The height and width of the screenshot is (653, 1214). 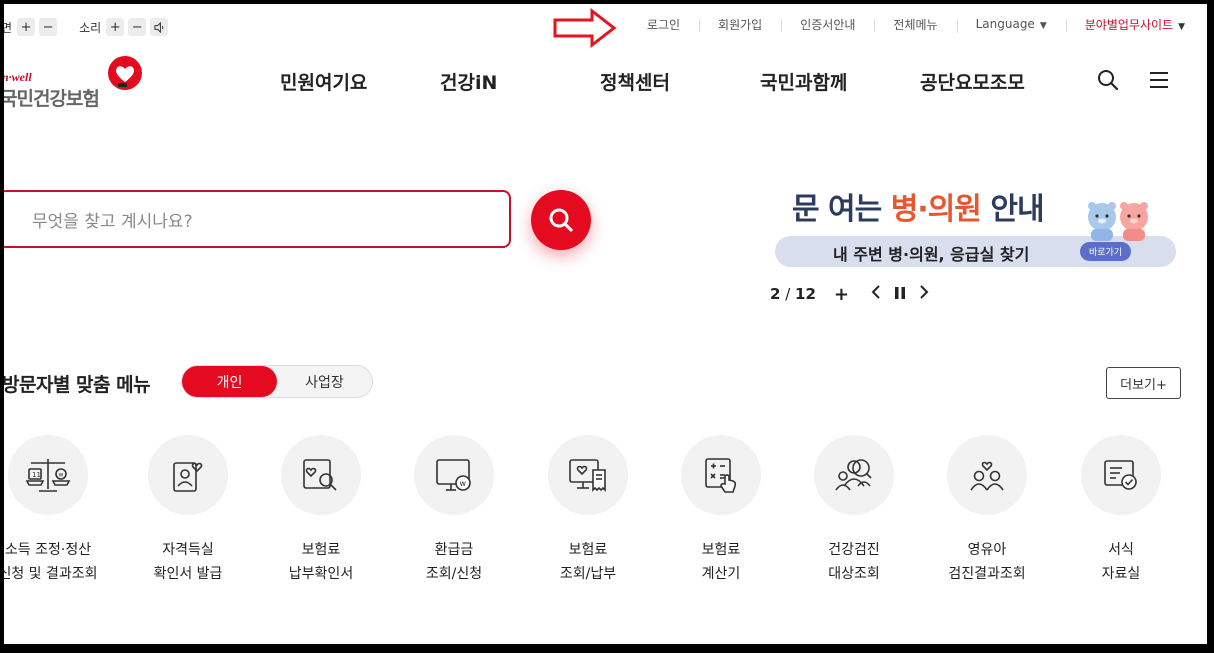 I want to click on calculator-icon, so click(x=721, y=475).